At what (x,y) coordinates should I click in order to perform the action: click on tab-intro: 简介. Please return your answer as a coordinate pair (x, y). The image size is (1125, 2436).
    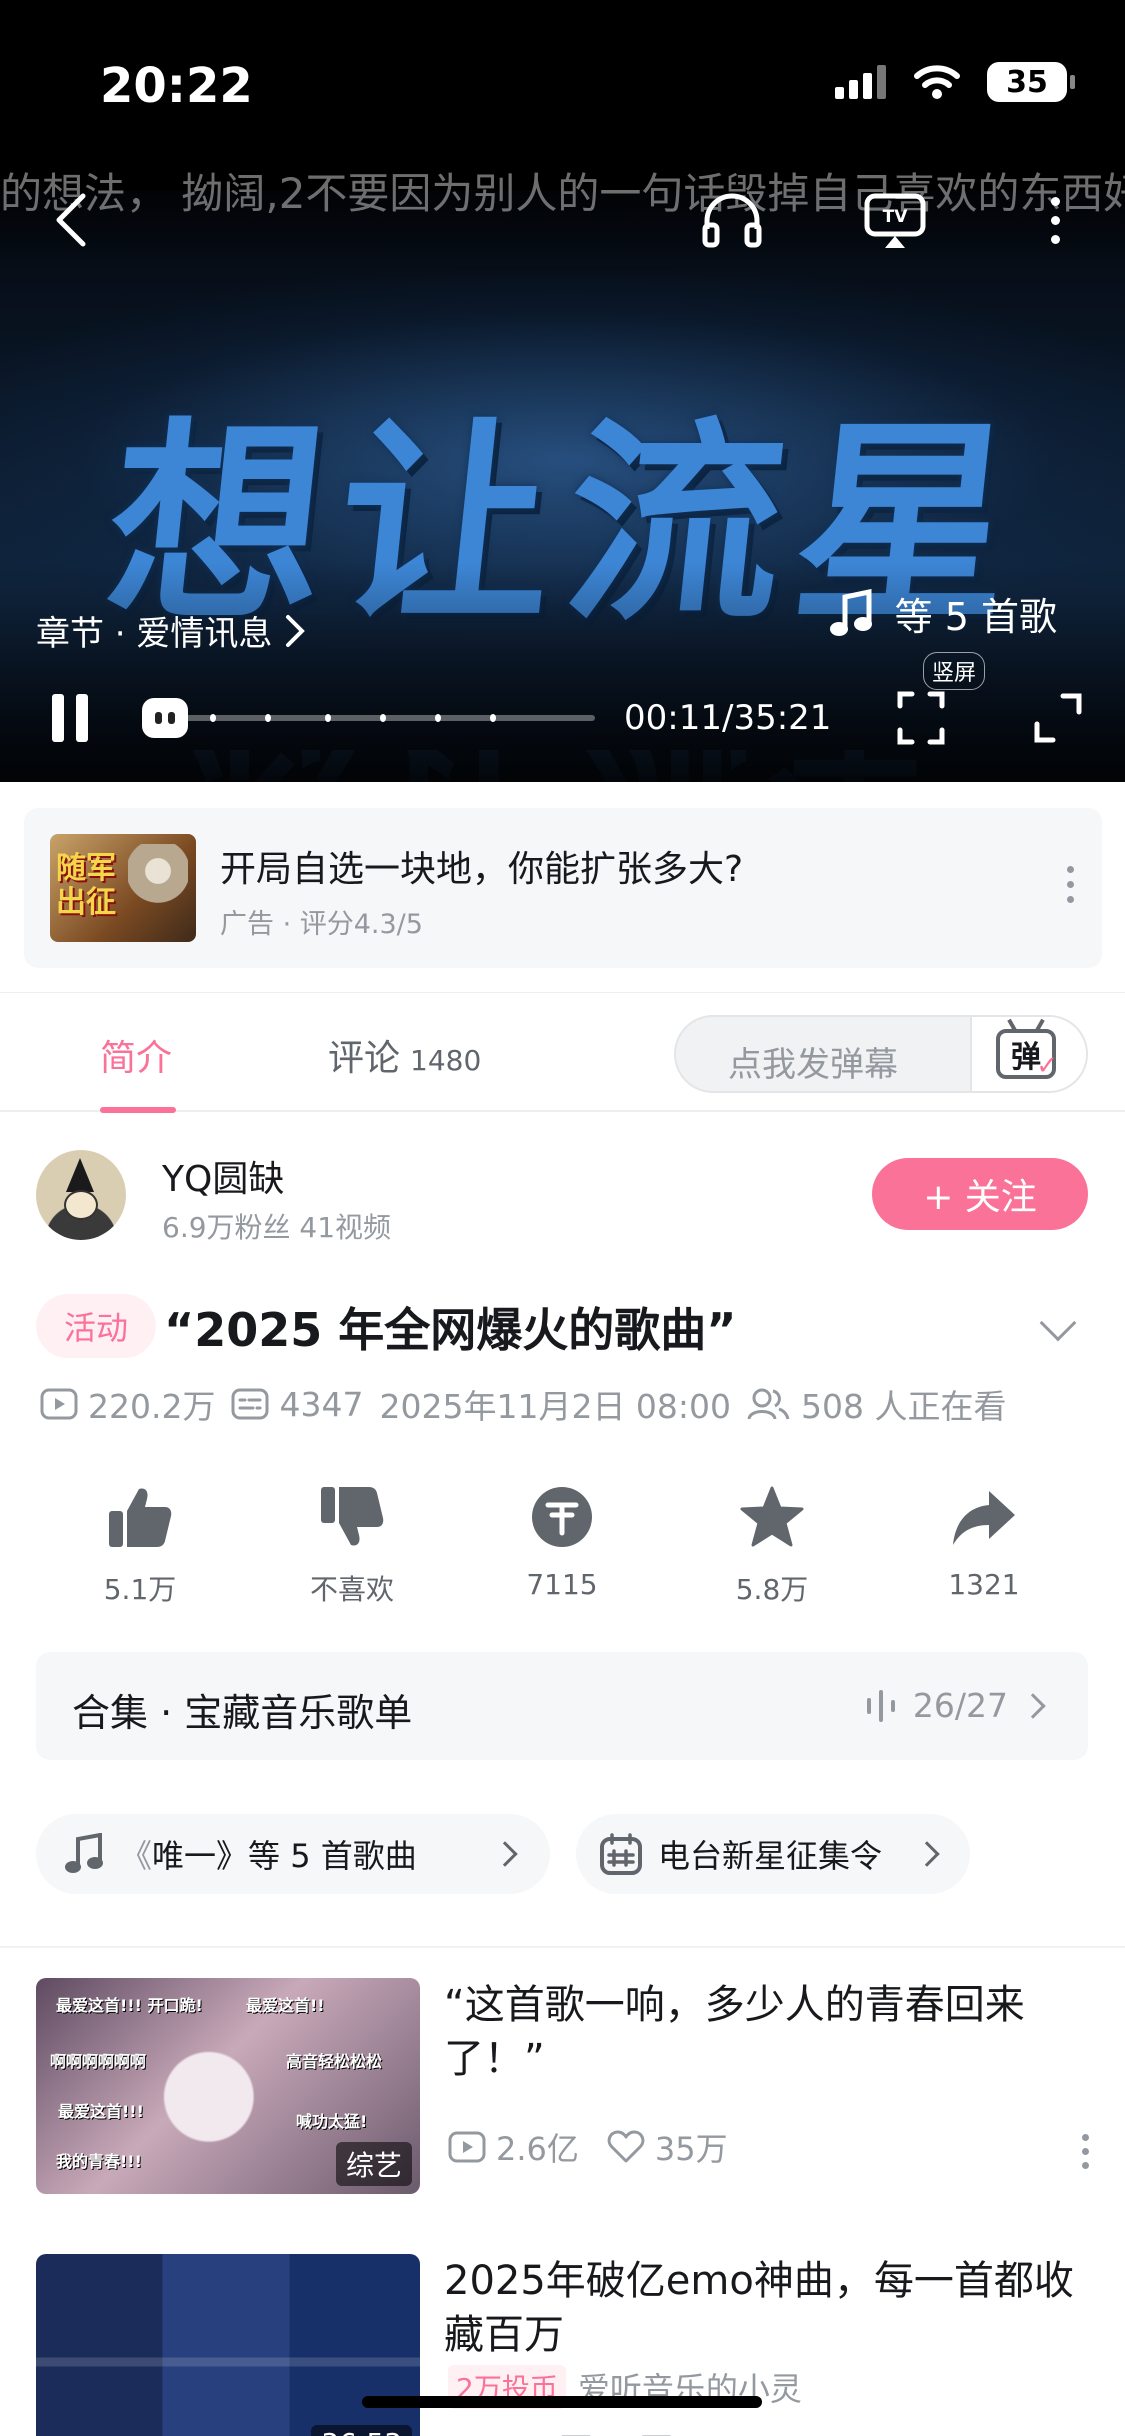
    Looking at the image, I should click on (136, 1055).